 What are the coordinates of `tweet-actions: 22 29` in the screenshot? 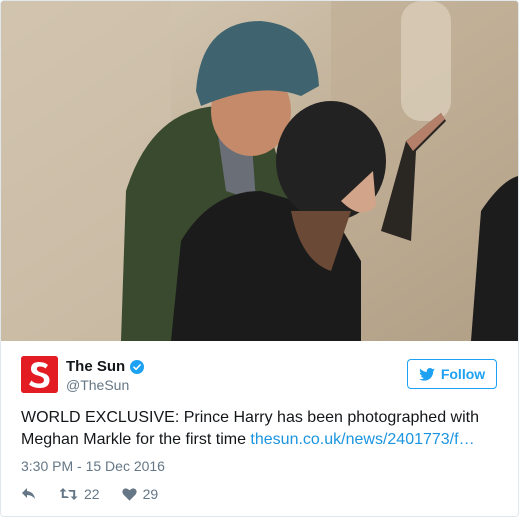 It's located at (100, 494).